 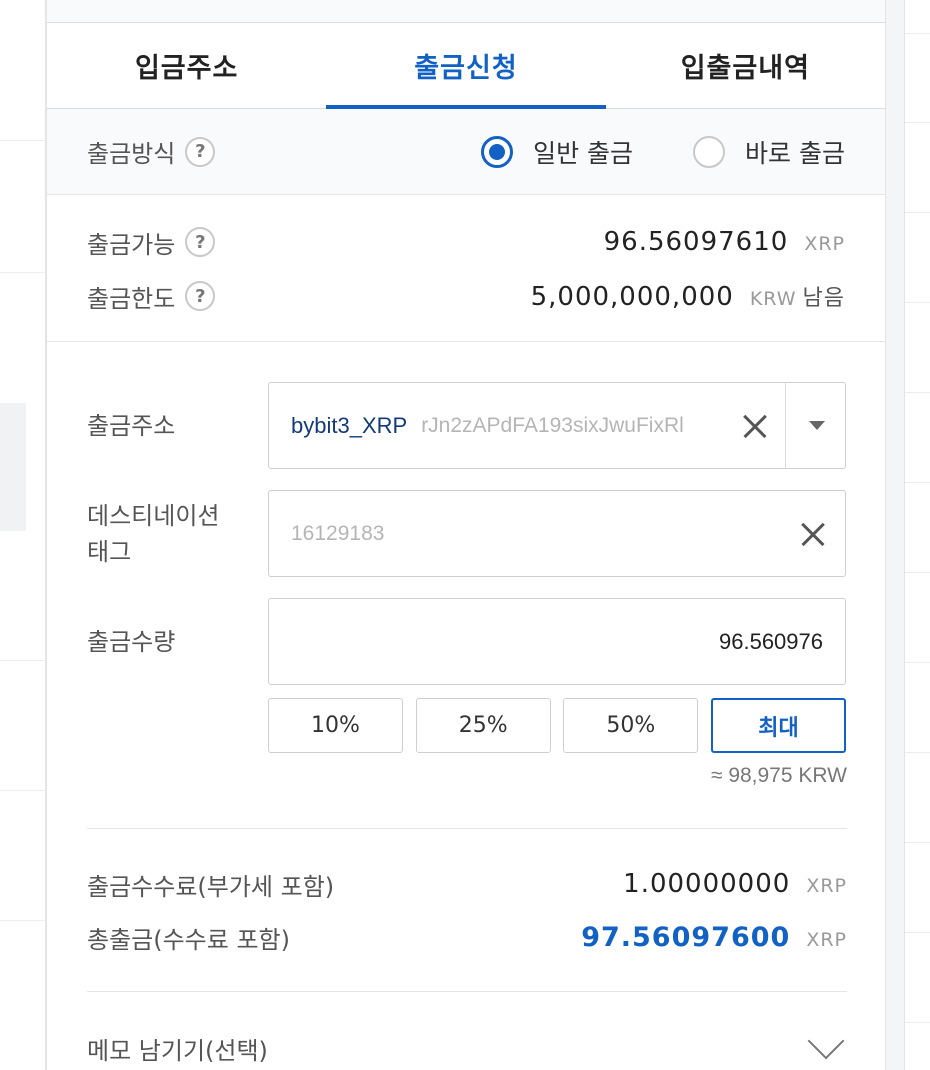 What do you see at coordinates (211, 886) in the screenshot?
I see `fee-label: 출금수수료(부가세 포함)` at bounding box center [211, 886].